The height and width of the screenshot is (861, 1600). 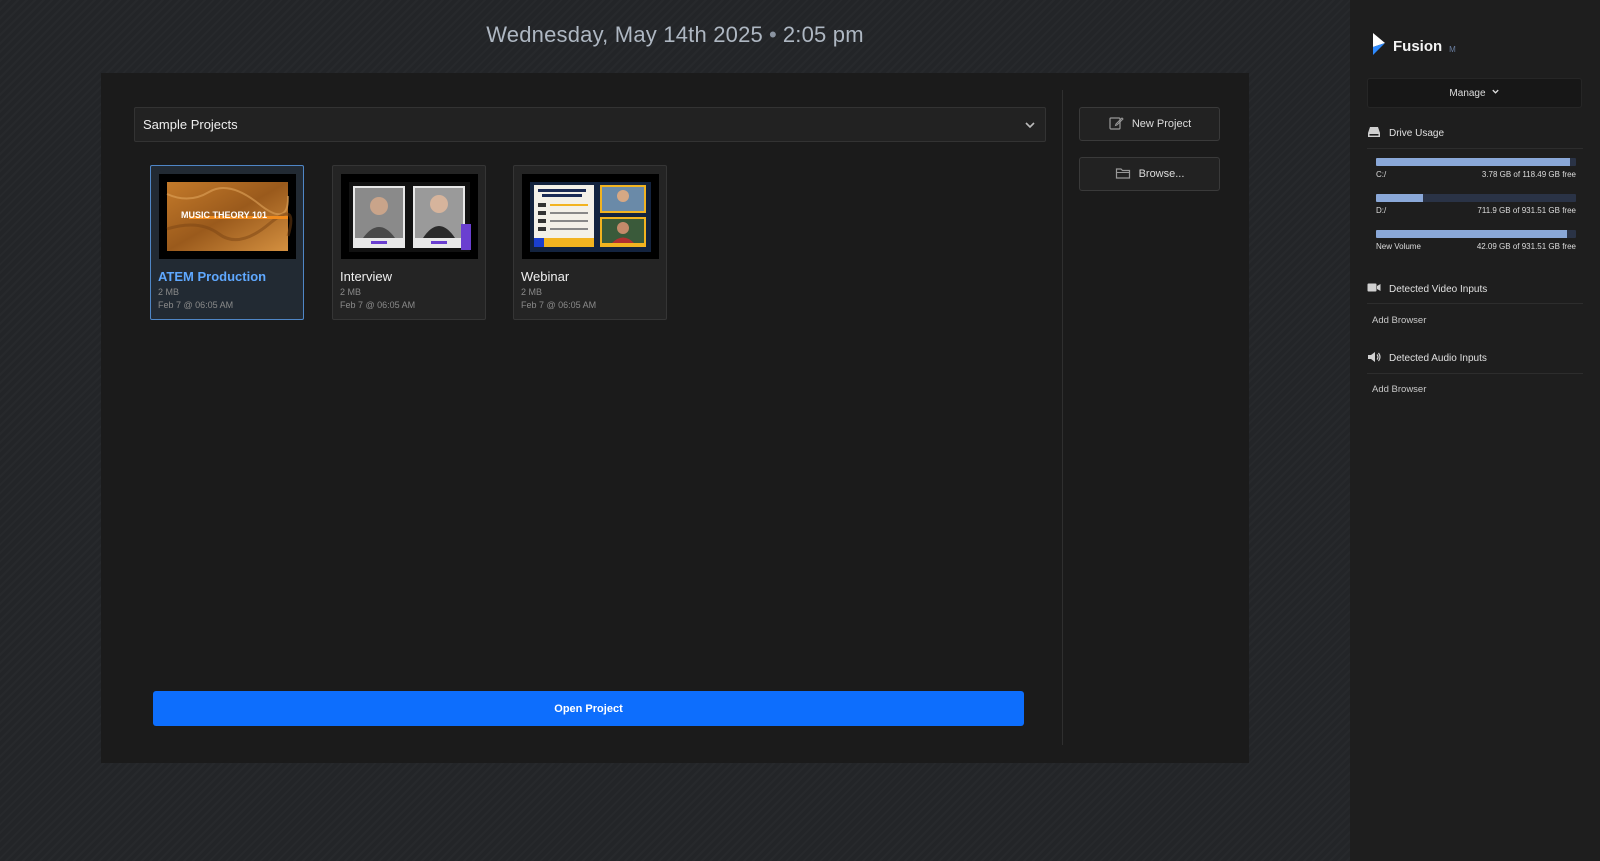 What do you see at coordinates (1528, 174) in the screenshot?
I see `drive-free: 3.78 GB of 118.49 GB free` at bounding box center [1528, 174].